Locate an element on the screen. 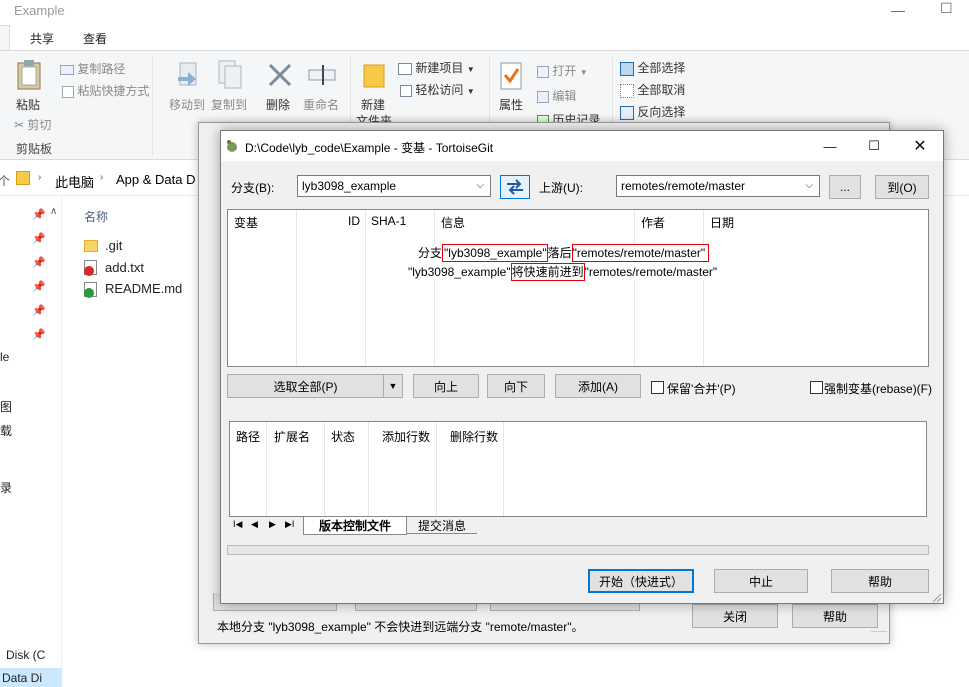 Image resolution: width=969 pixels, height=687 pixels. nav-item-disk: Disk (C is located at coordinates (25, 655).